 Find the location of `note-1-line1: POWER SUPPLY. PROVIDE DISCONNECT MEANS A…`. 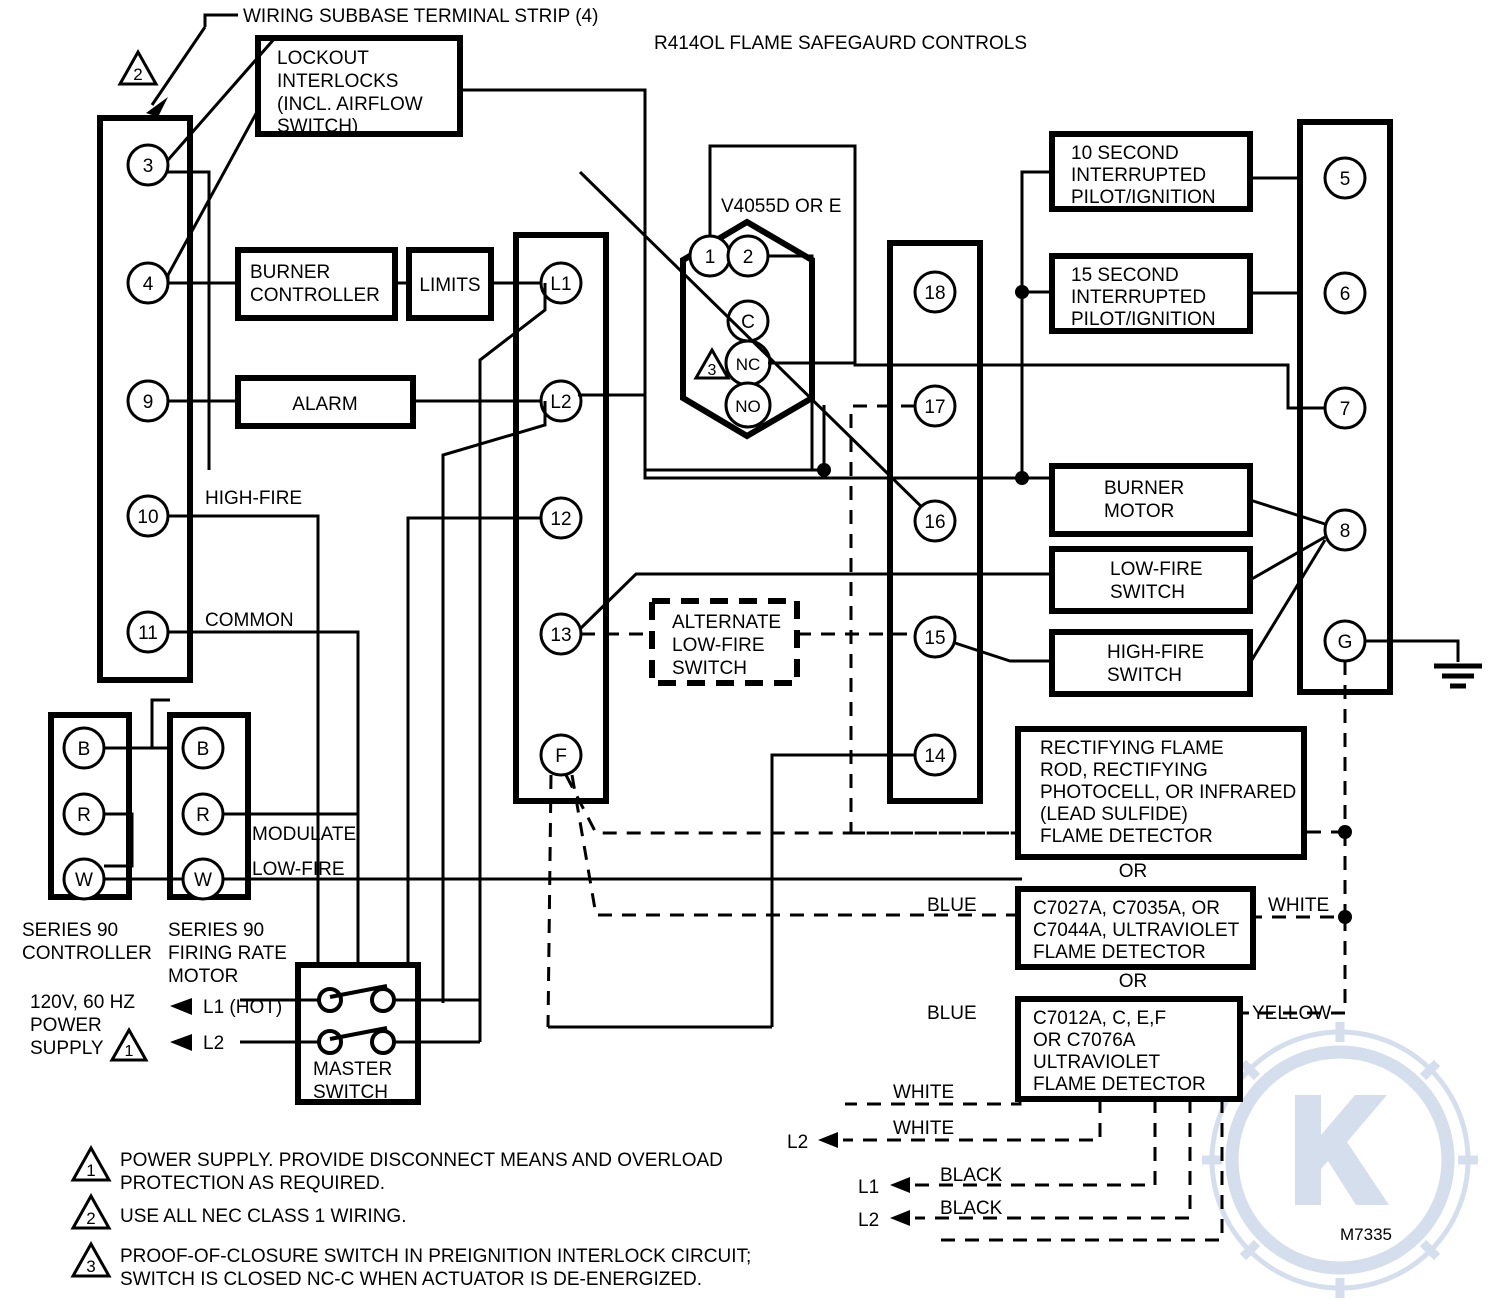

note-1-line1: POWER SUPPLY. PROVIDE DISCONNECT MEANS A… is located at coordinates (421, 1160).